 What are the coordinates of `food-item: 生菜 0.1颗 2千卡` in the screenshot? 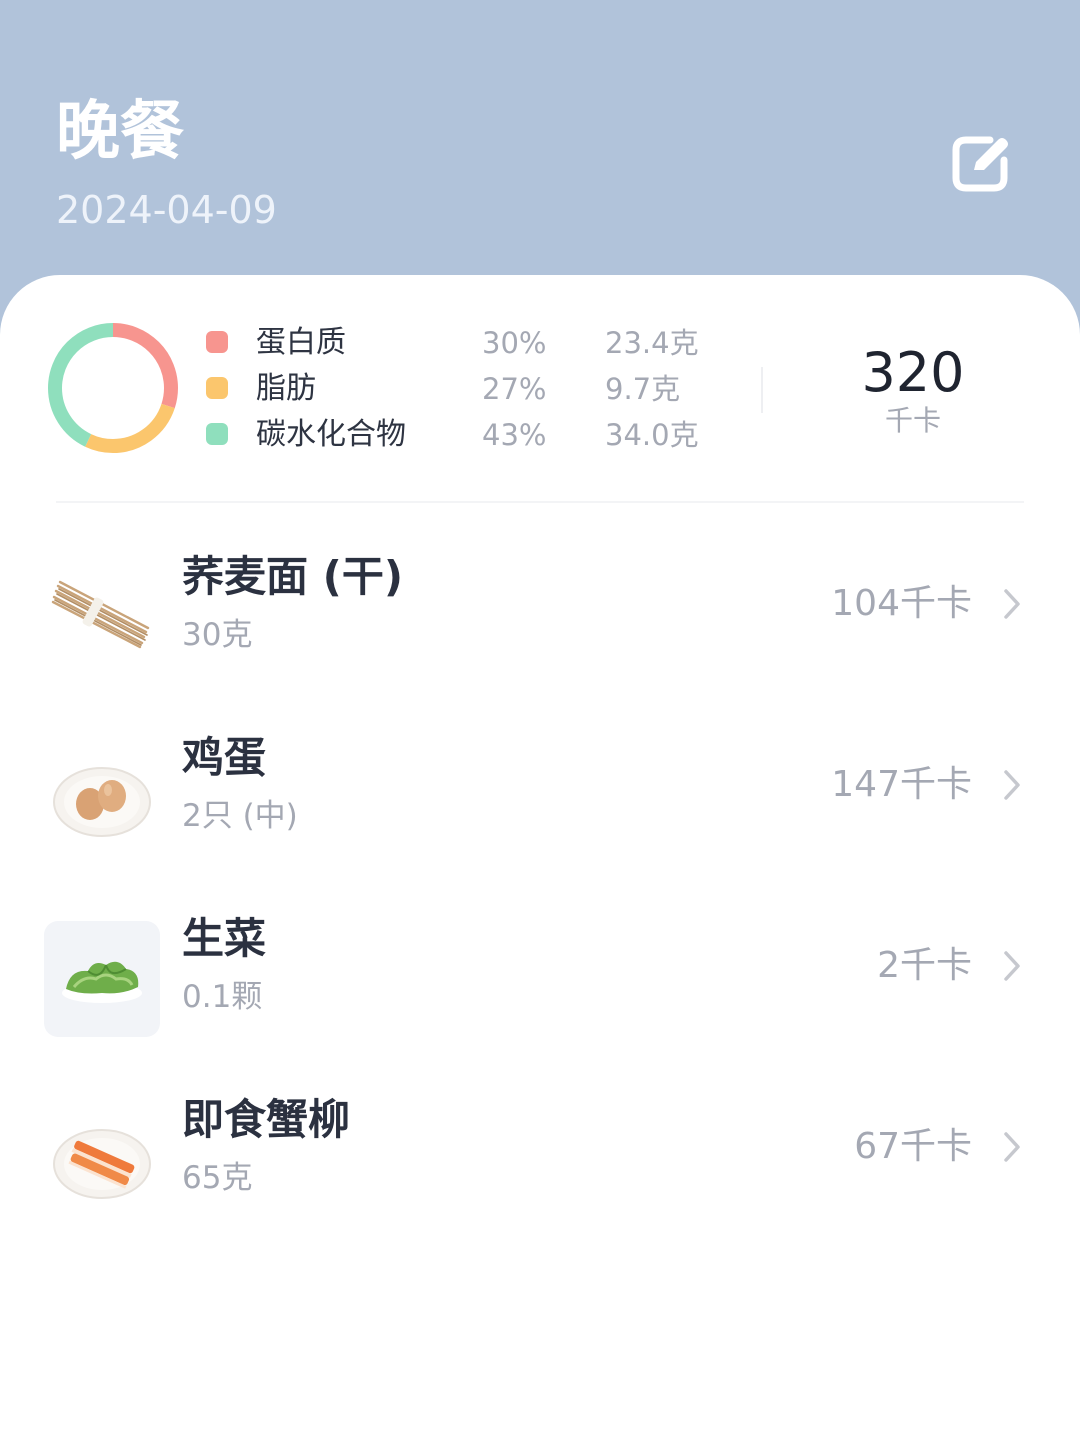 It's located at (540, 1007).